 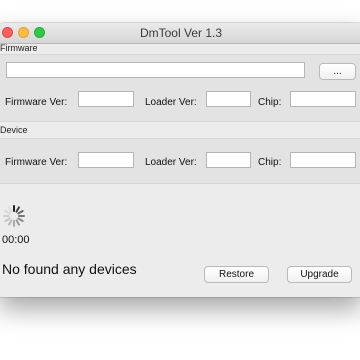 I want to click on device-firmware-ver-label: Firmware Ver:, so click(x=36, y=162).